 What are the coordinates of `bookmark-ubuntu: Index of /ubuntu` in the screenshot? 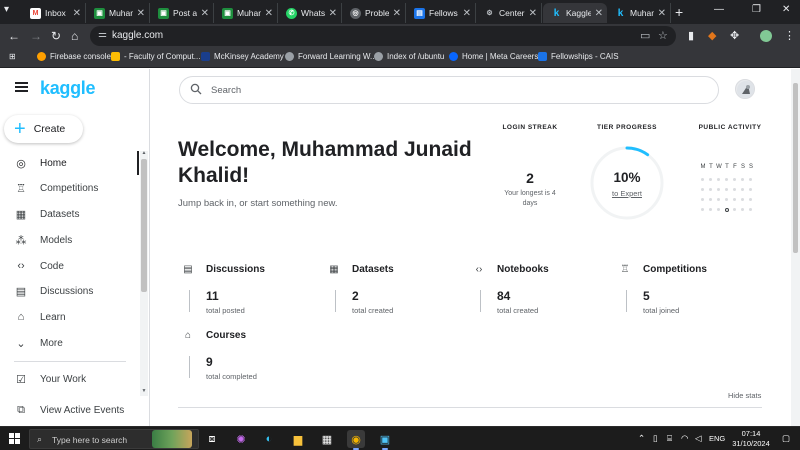 It's located at (409, 56).